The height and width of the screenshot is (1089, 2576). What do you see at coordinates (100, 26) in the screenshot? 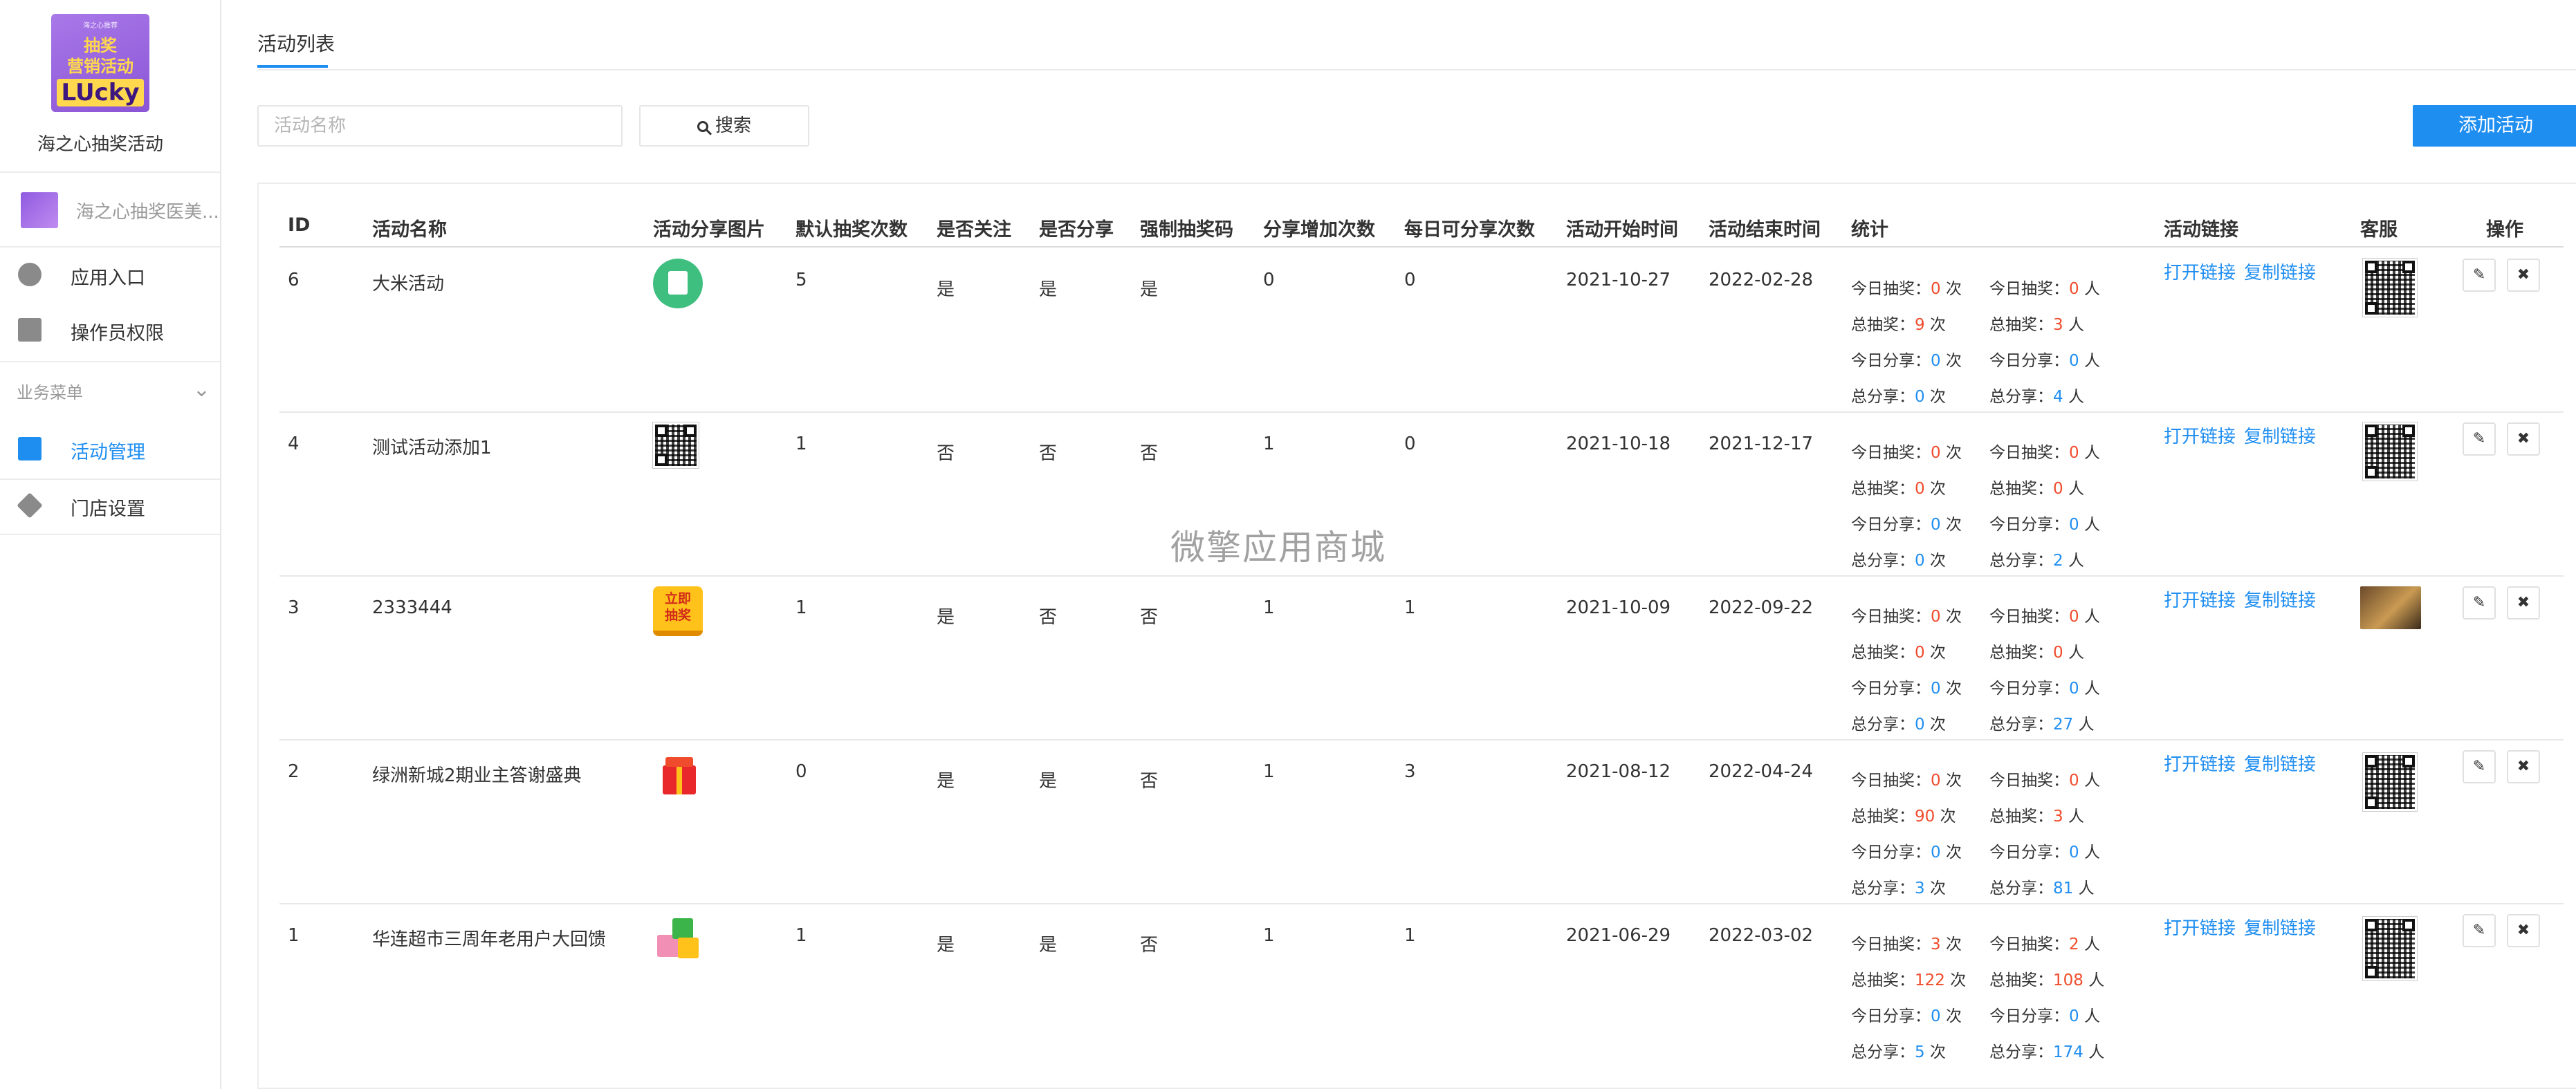
I see `logo-text: 海之心推荐` at bounding box center [100, 26].